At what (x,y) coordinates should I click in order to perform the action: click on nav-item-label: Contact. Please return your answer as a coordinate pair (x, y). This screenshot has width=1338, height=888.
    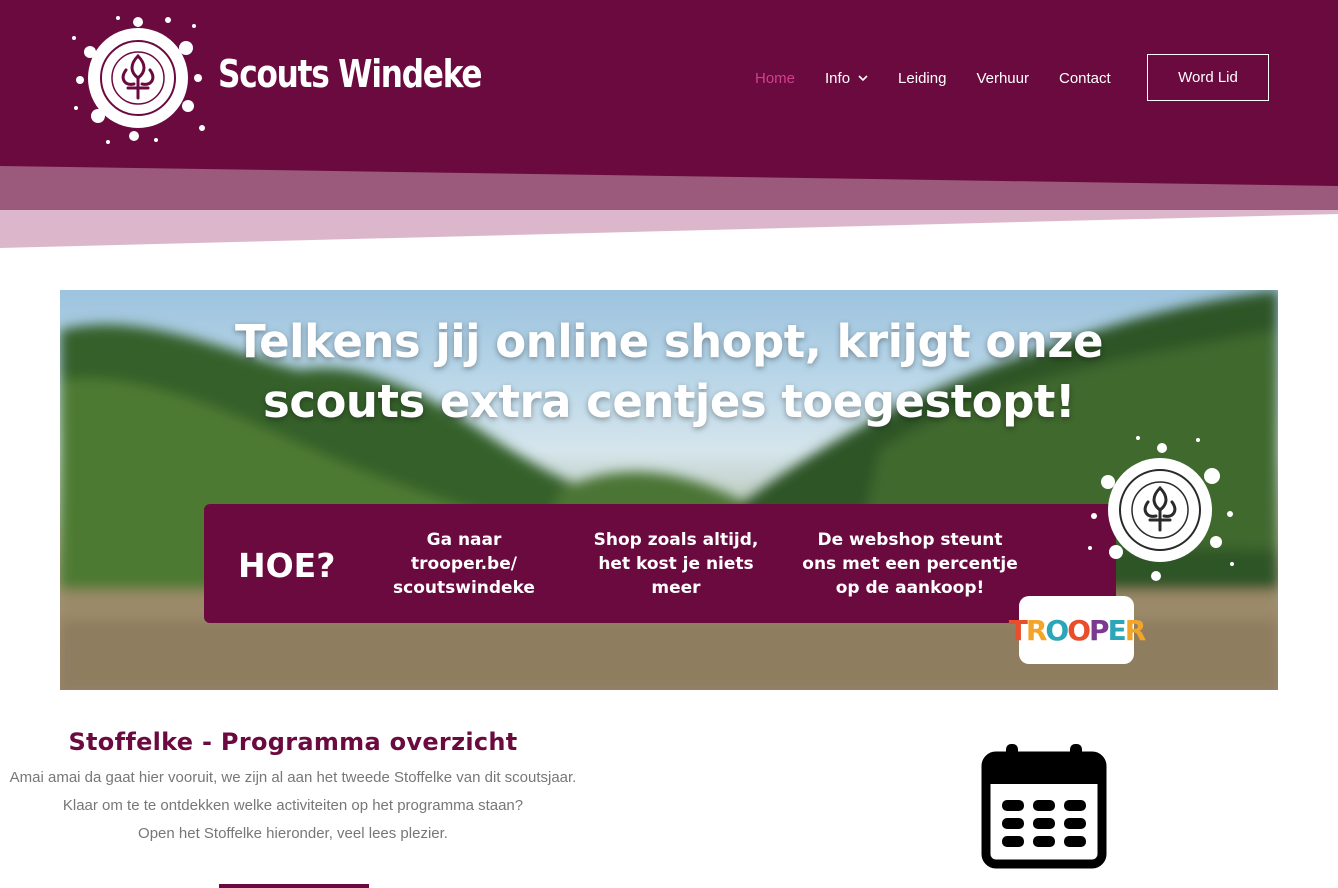
    Looking at the image, I should click on (1084, 78).